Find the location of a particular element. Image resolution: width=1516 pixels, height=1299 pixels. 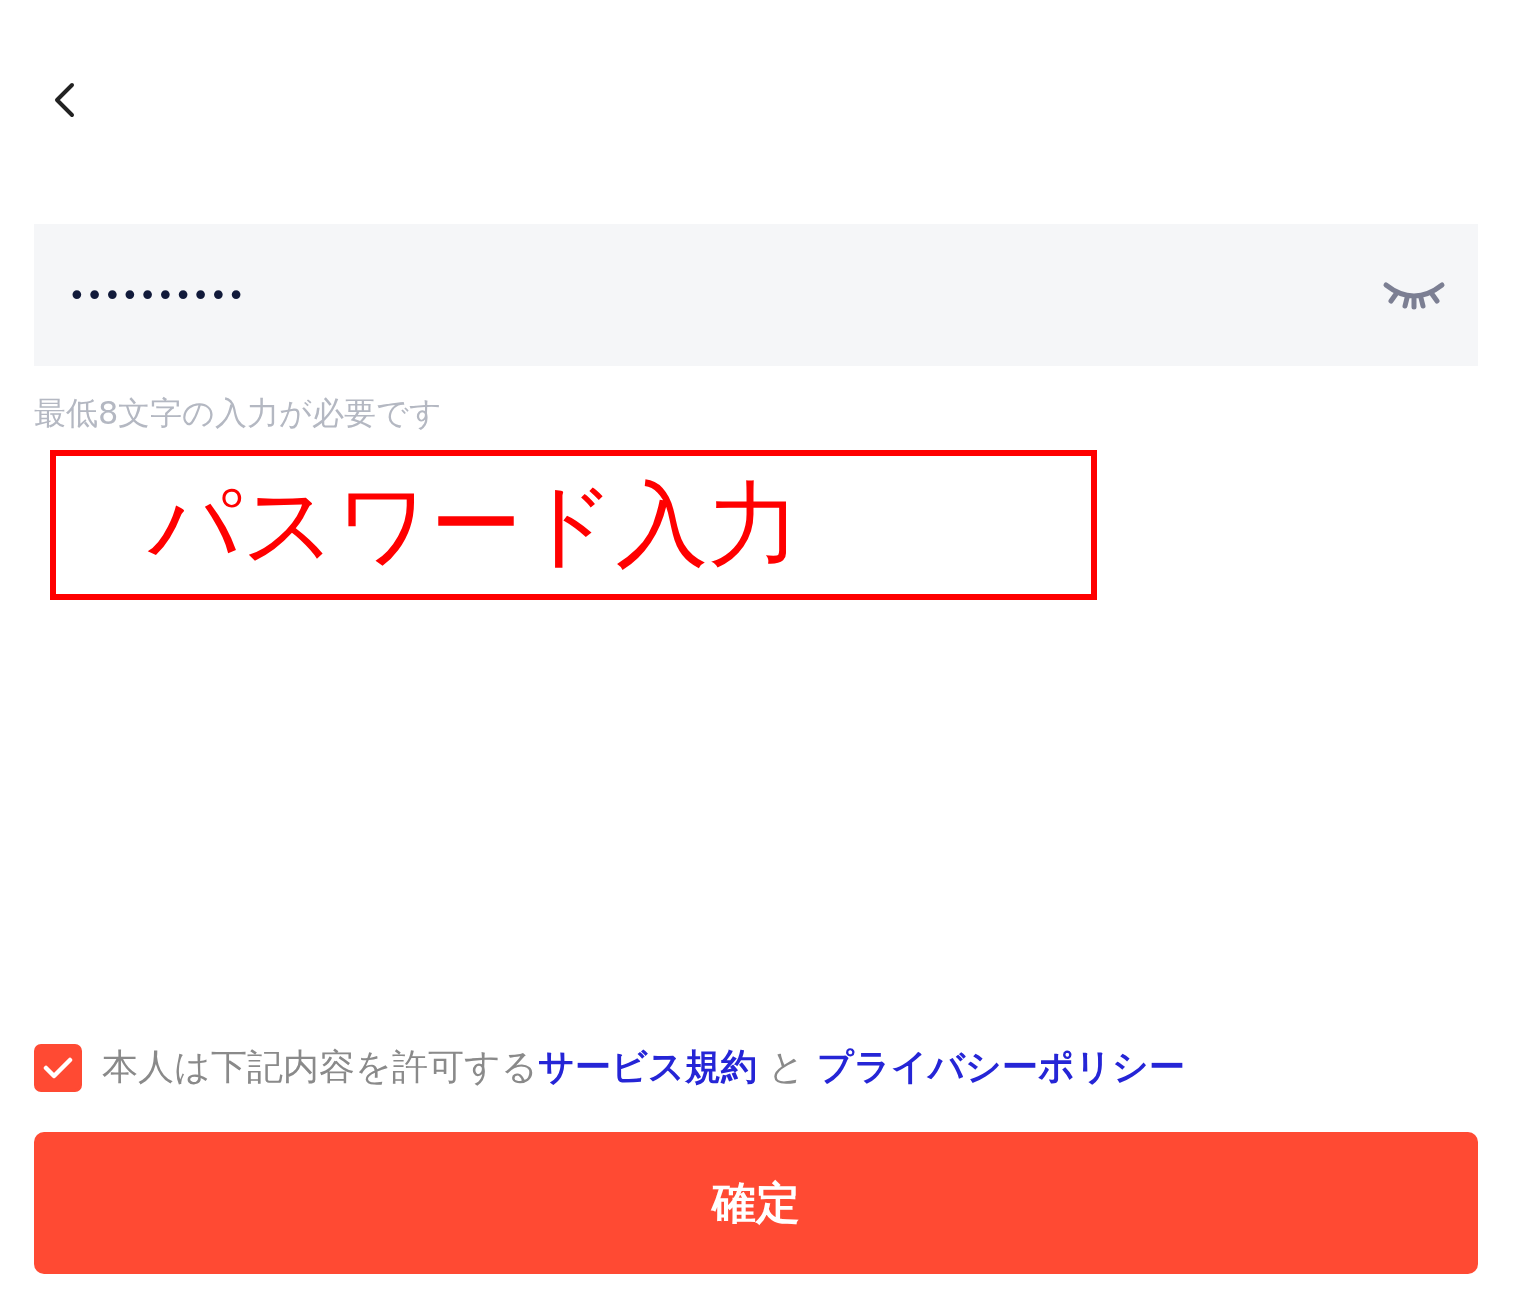

checkbox is located at coordinates (58, 1067).